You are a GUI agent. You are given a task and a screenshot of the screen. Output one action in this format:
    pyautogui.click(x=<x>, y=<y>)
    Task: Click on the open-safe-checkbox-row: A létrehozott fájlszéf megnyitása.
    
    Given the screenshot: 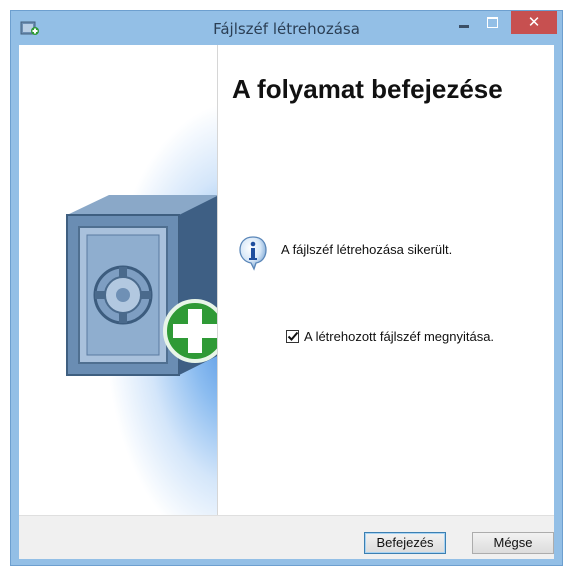 What is the action you would take?
    pyautogui.click(x=390, y=336)
    